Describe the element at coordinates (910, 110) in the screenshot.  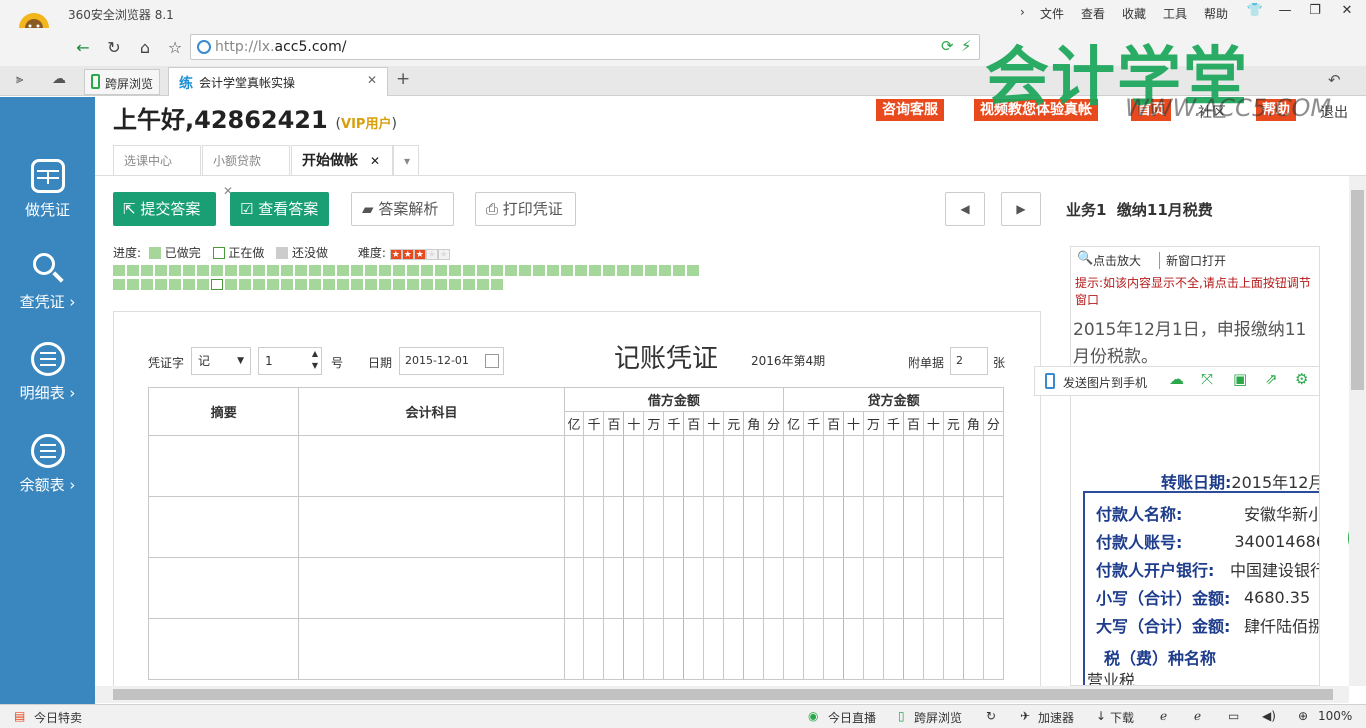
I see `consult-service-link: 咨询客服` at that location.